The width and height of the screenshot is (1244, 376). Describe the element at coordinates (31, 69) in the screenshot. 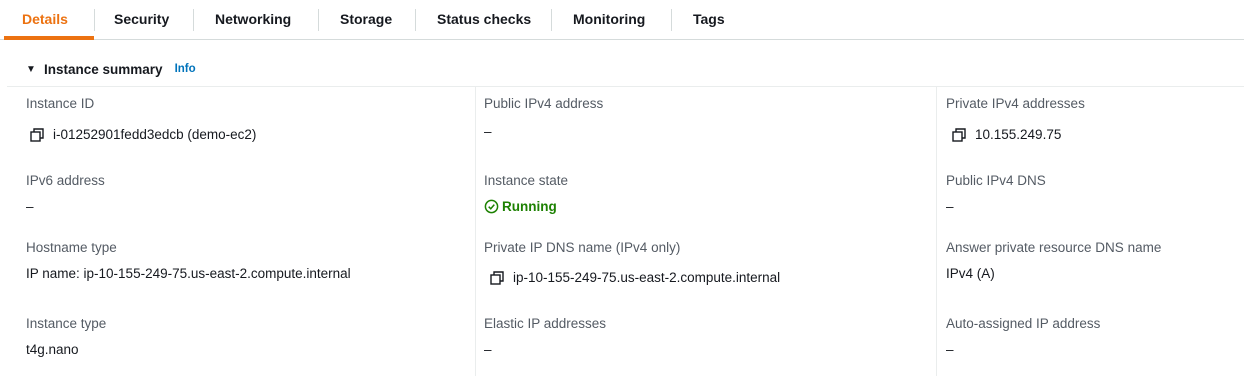

I see `caret-down-icon: ▼` at that location.